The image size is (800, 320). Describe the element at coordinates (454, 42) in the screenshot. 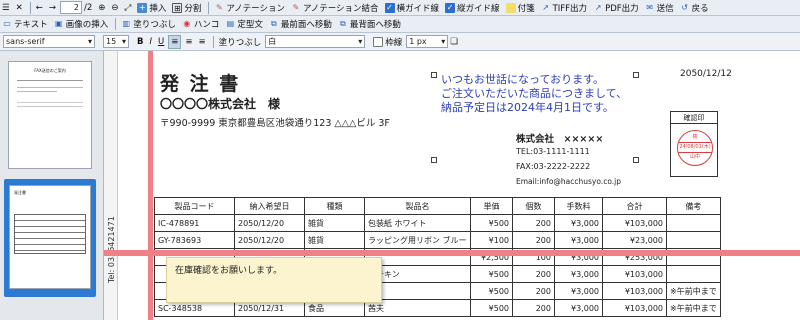

I see `shadow-icon: ❏` at that location.